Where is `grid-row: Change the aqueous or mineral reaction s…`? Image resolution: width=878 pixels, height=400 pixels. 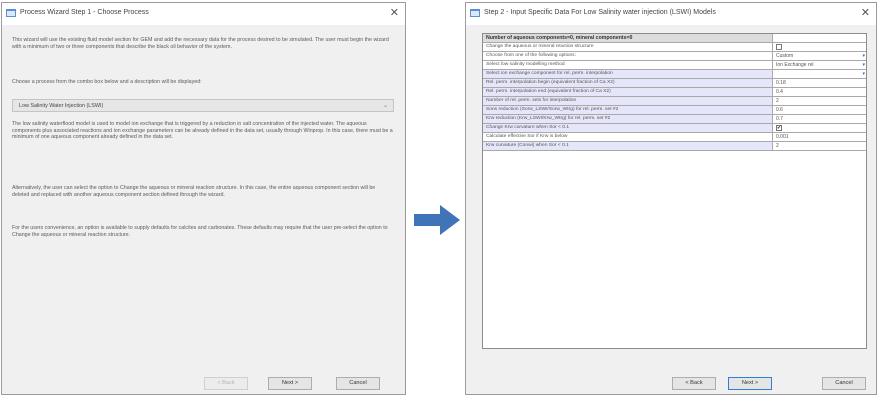
grid-row: Change the aqueous or mineral reaction s… is located at coordinates (674, 47).